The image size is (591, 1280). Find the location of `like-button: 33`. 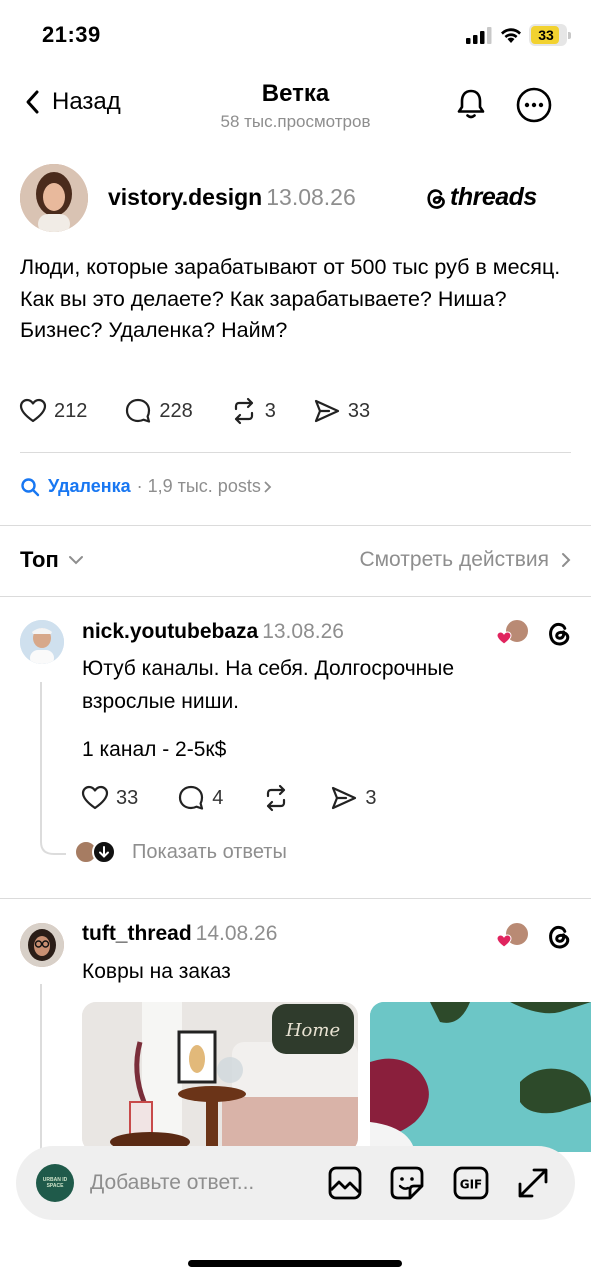

like-button: 33 is located at coordinates (109, 798).